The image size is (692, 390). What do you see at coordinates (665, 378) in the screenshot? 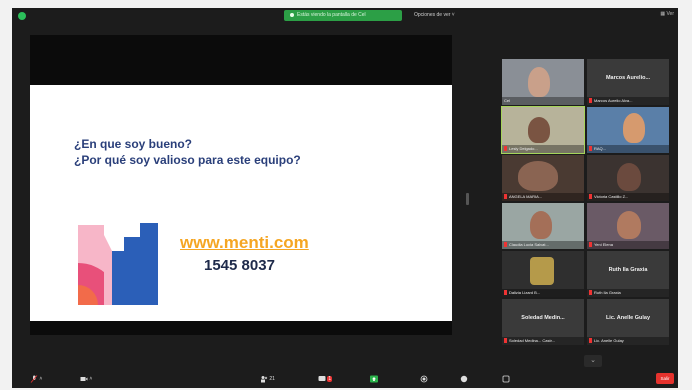
I see `leave-meeting-button: Salir` at bounding box center [665, 378].